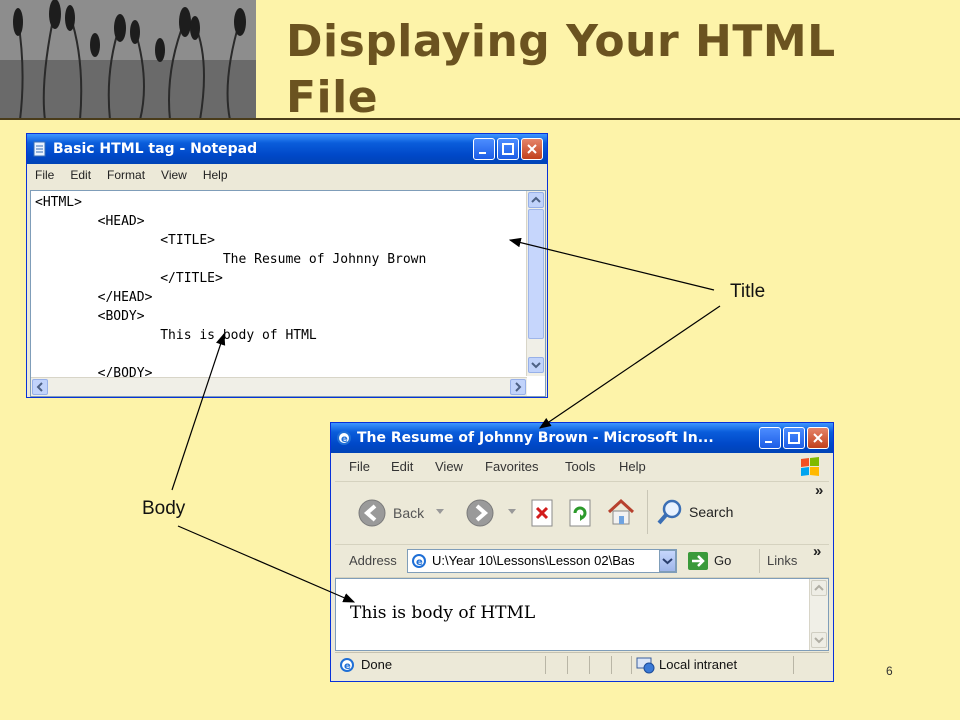  What do you see at coordinates (889, 671) in the screenshot?
I see `page-number: 6` at bounding box center [889, 671].